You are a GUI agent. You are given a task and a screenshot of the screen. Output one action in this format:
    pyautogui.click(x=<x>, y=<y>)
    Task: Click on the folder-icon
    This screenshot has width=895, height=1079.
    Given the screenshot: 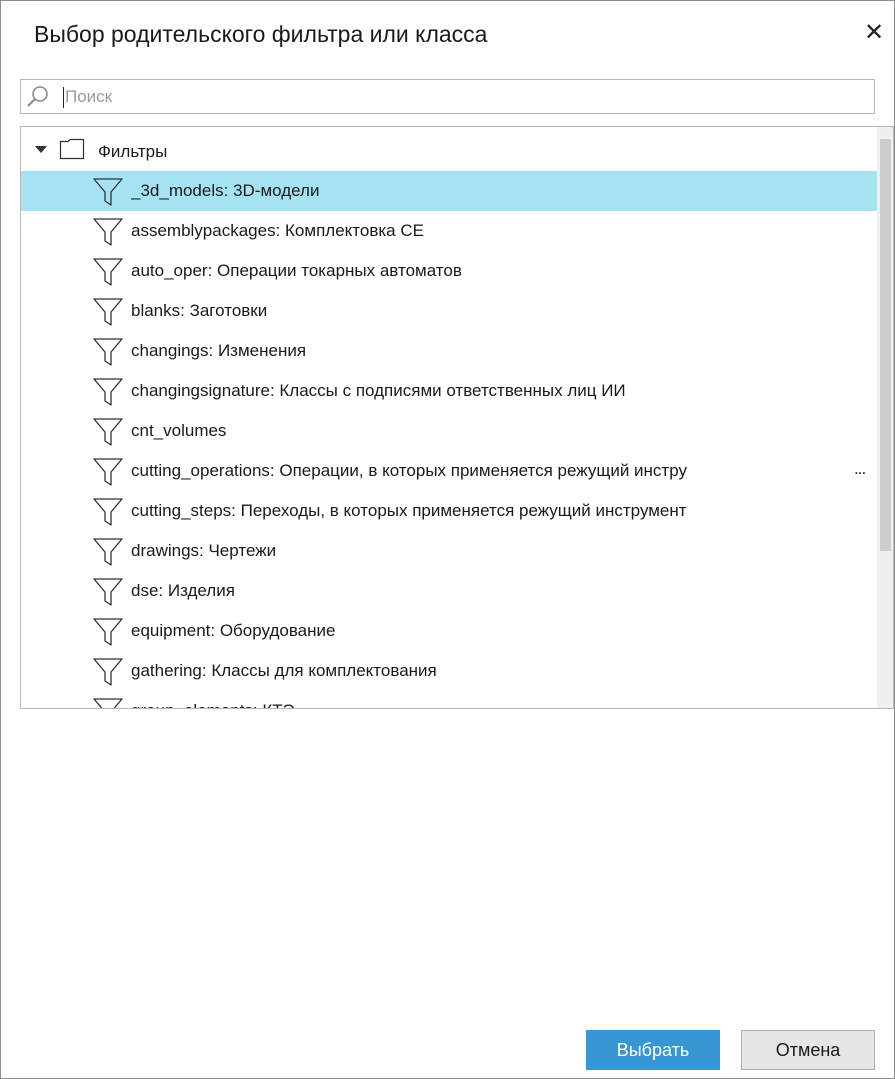 What is the action you would take?
    pyautogui.click(x=72, y=149)
    